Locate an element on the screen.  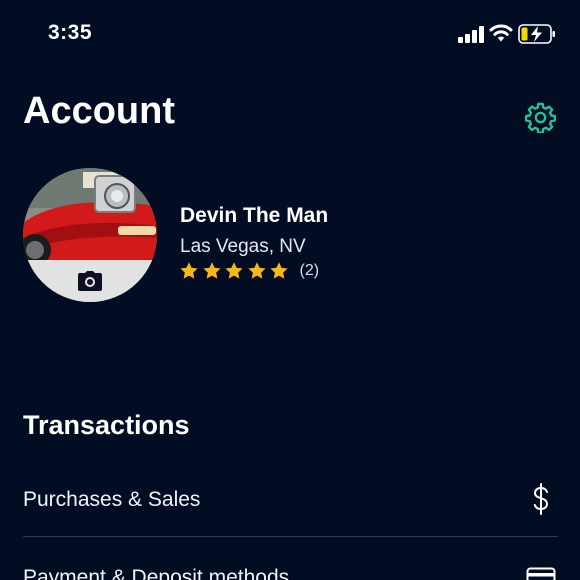
battery-charging-icon is located at coordinates (536, 34).